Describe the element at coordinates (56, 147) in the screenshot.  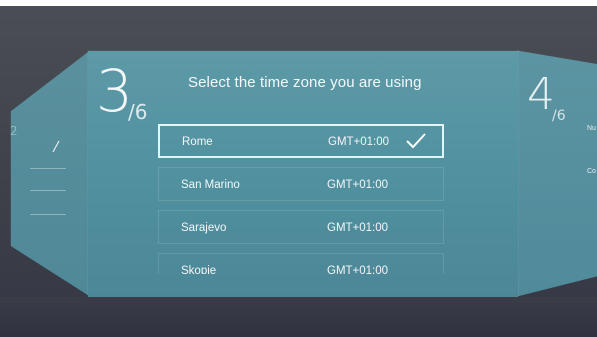
I see `previous-panel-checkmark-icon` at that location.